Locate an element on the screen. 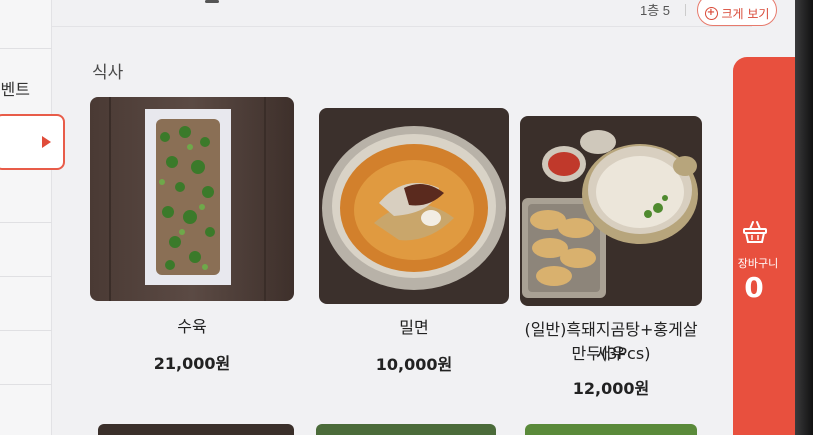 The height and width of the screenshot is (435, 813). sidebar-item-event: 벤트 is located at coordinates (26, 86).